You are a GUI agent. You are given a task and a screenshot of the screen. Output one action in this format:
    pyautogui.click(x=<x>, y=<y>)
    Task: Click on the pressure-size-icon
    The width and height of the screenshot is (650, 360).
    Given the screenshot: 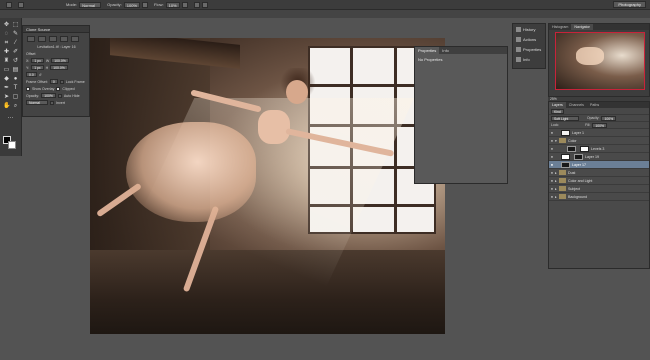 What is the action you would take?
    pyautogui.click(x=204, y=4)
    